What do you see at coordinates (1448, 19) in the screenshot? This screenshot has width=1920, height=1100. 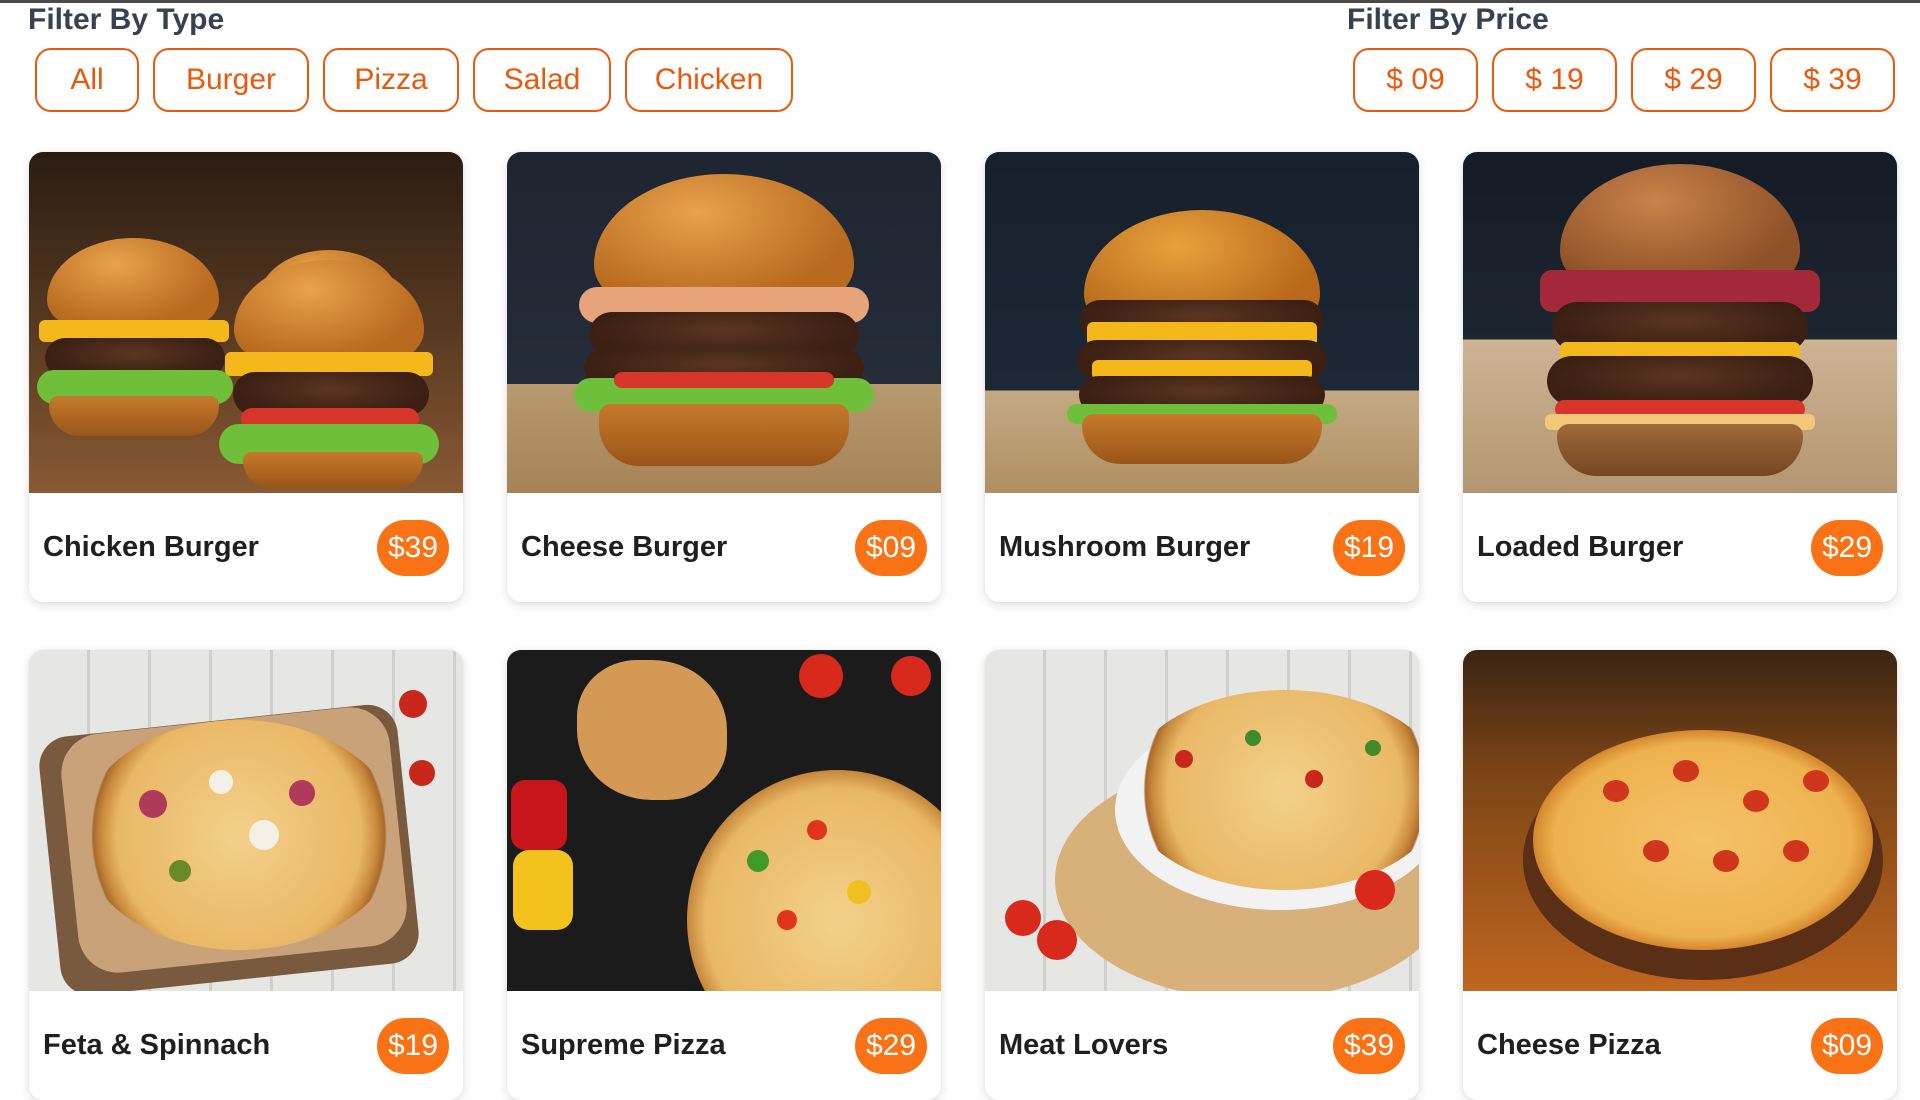 I see `filter-by-price-title: Filter By Price` at bounding box center [1448, 19].